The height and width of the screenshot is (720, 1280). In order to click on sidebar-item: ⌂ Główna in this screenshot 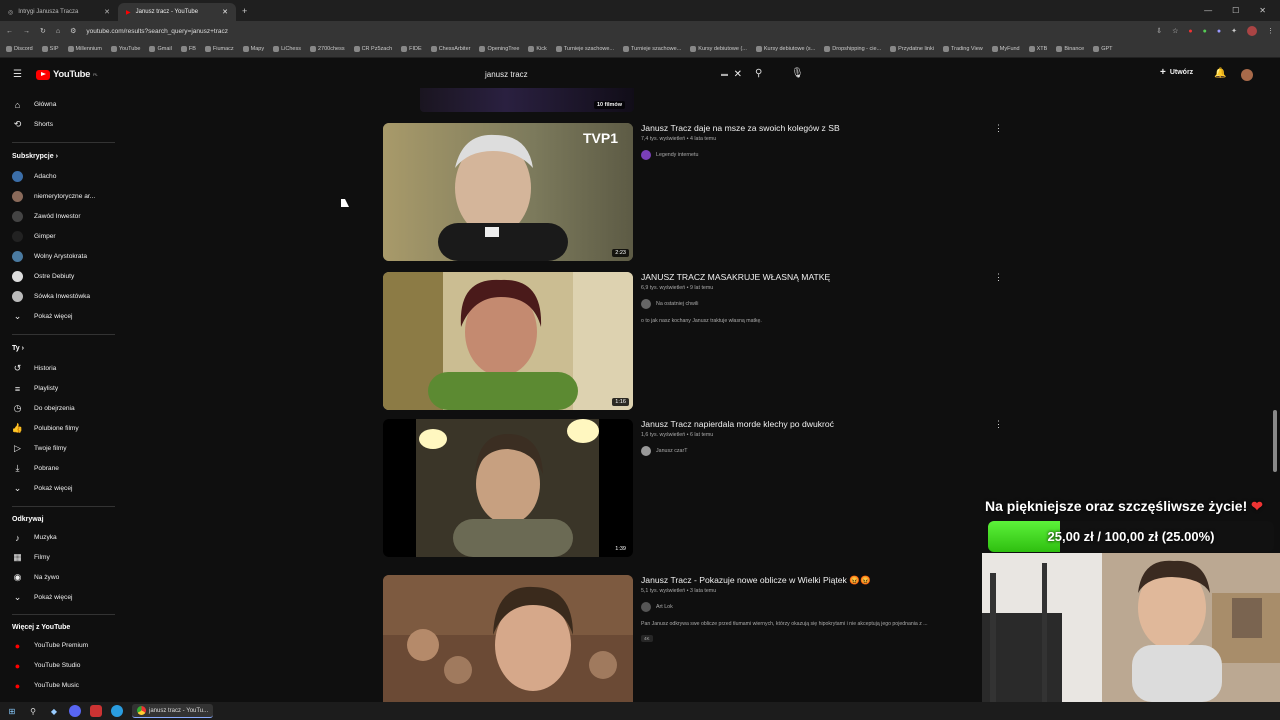, I will do `click(34, 104)`.